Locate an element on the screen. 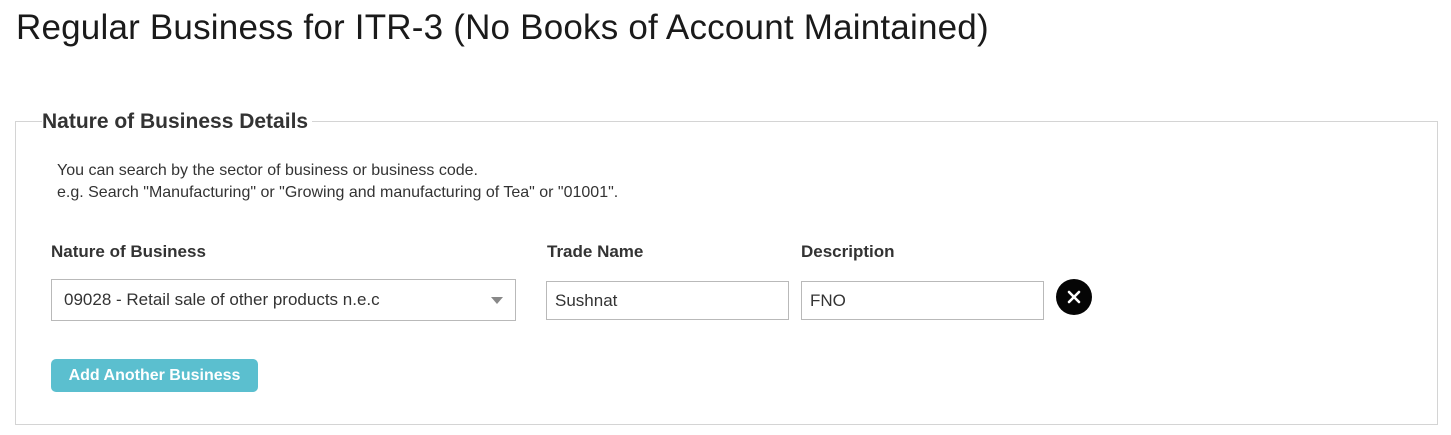  description-input is located at coordinates (922, 300).